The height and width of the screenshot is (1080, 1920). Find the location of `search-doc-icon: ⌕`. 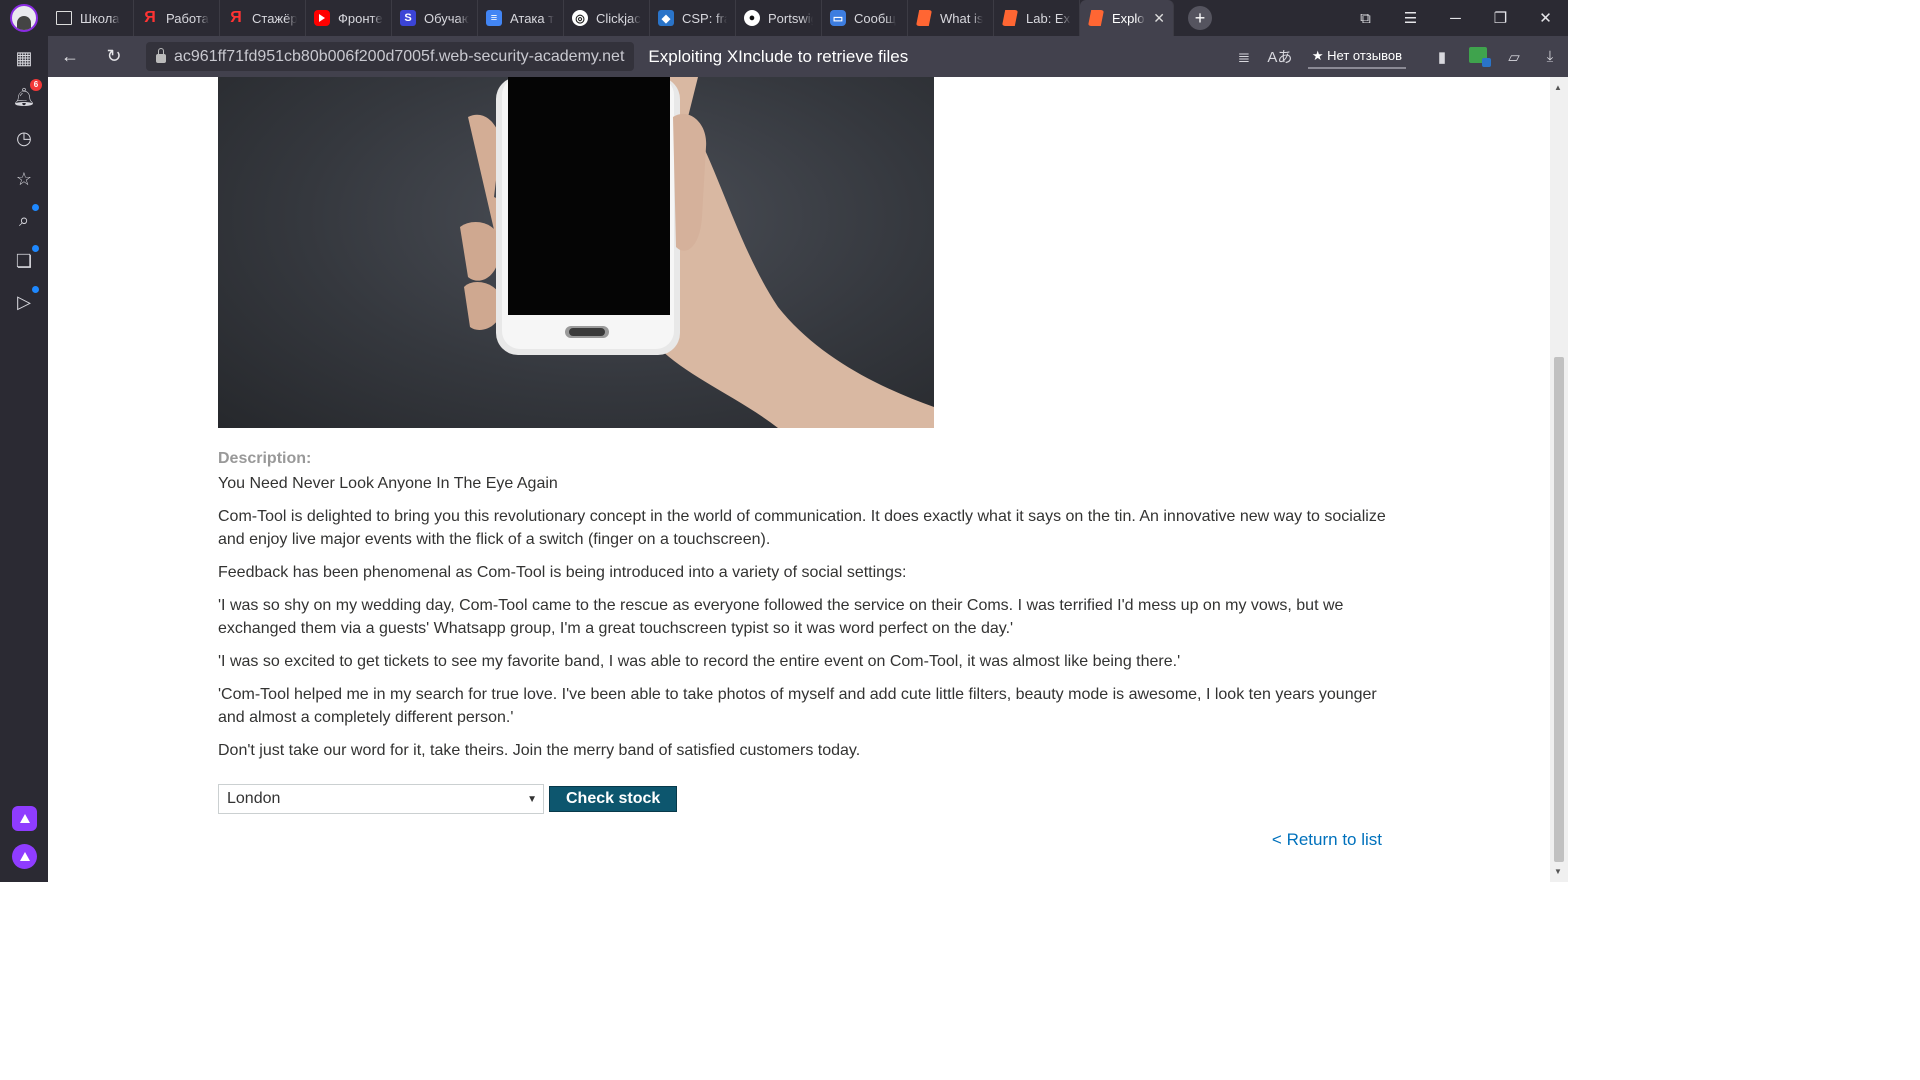

search-doc-icon: ⌕ is located at coordinates (25, 218).